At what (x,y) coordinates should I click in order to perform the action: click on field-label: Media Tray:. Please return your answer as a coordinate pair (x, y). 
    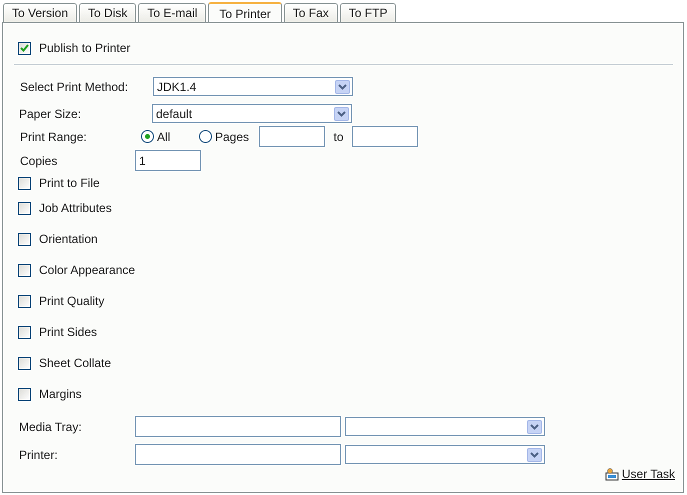
    Looking at the image, I should click on (51, 427).